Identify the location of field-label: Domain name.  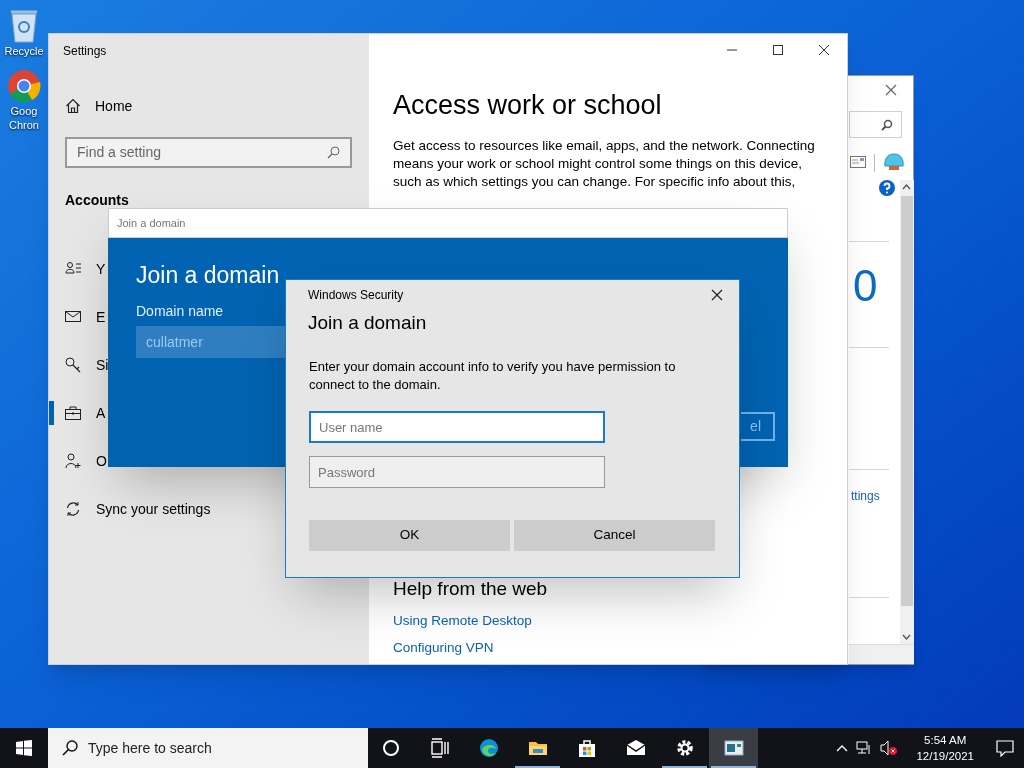
(180, 311).